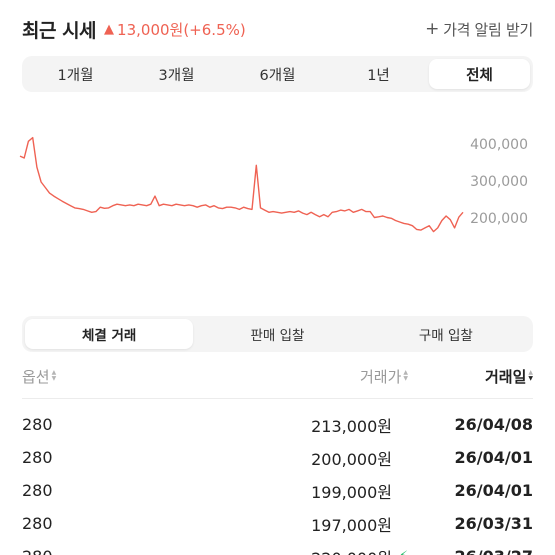  What do you see at coordinates (277, 29) in the screenshot?
I see `price-header: 최근 시세 ▲ 13,000원(+6.5%) + 가격 알림 받기` at bounding box center [277, 29].